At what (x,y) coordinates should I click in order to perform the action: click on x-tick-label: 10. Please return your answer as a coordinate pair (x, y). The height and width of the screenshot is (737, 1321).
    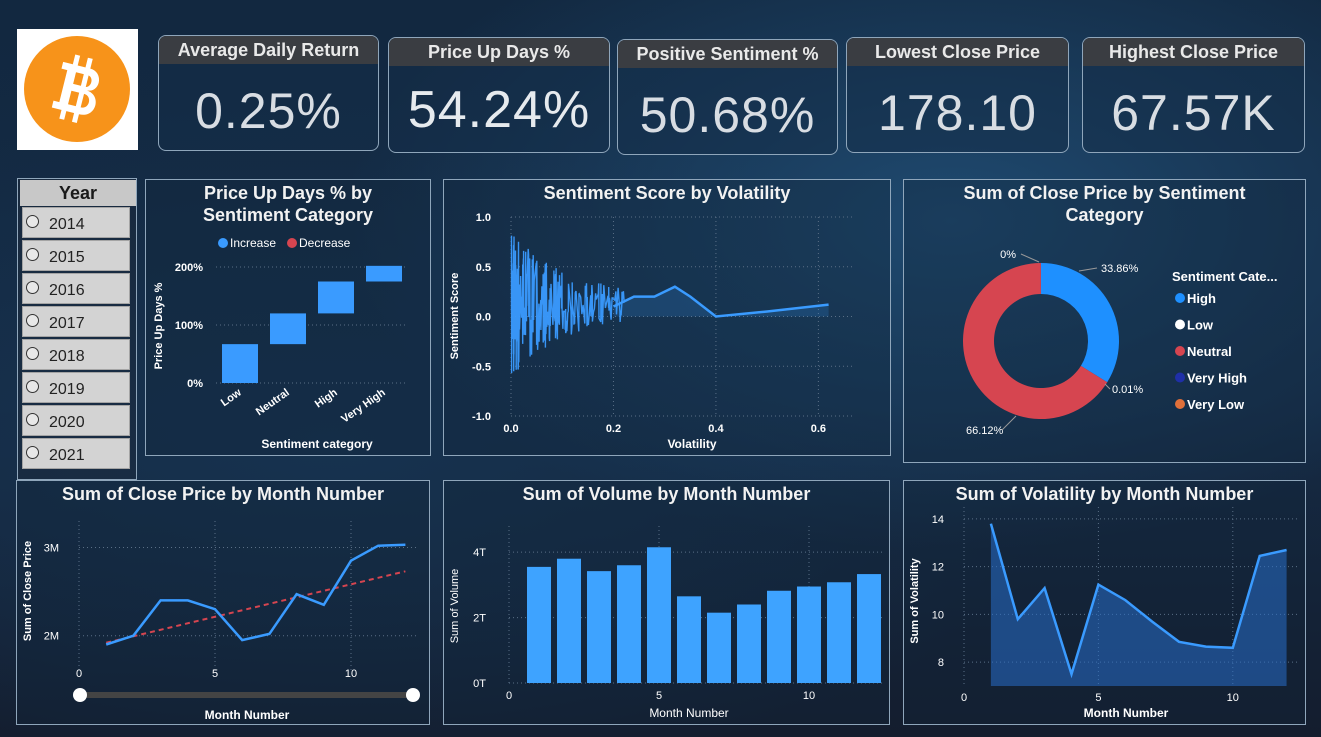
    Looking at the image, I should click on (1233, 698).